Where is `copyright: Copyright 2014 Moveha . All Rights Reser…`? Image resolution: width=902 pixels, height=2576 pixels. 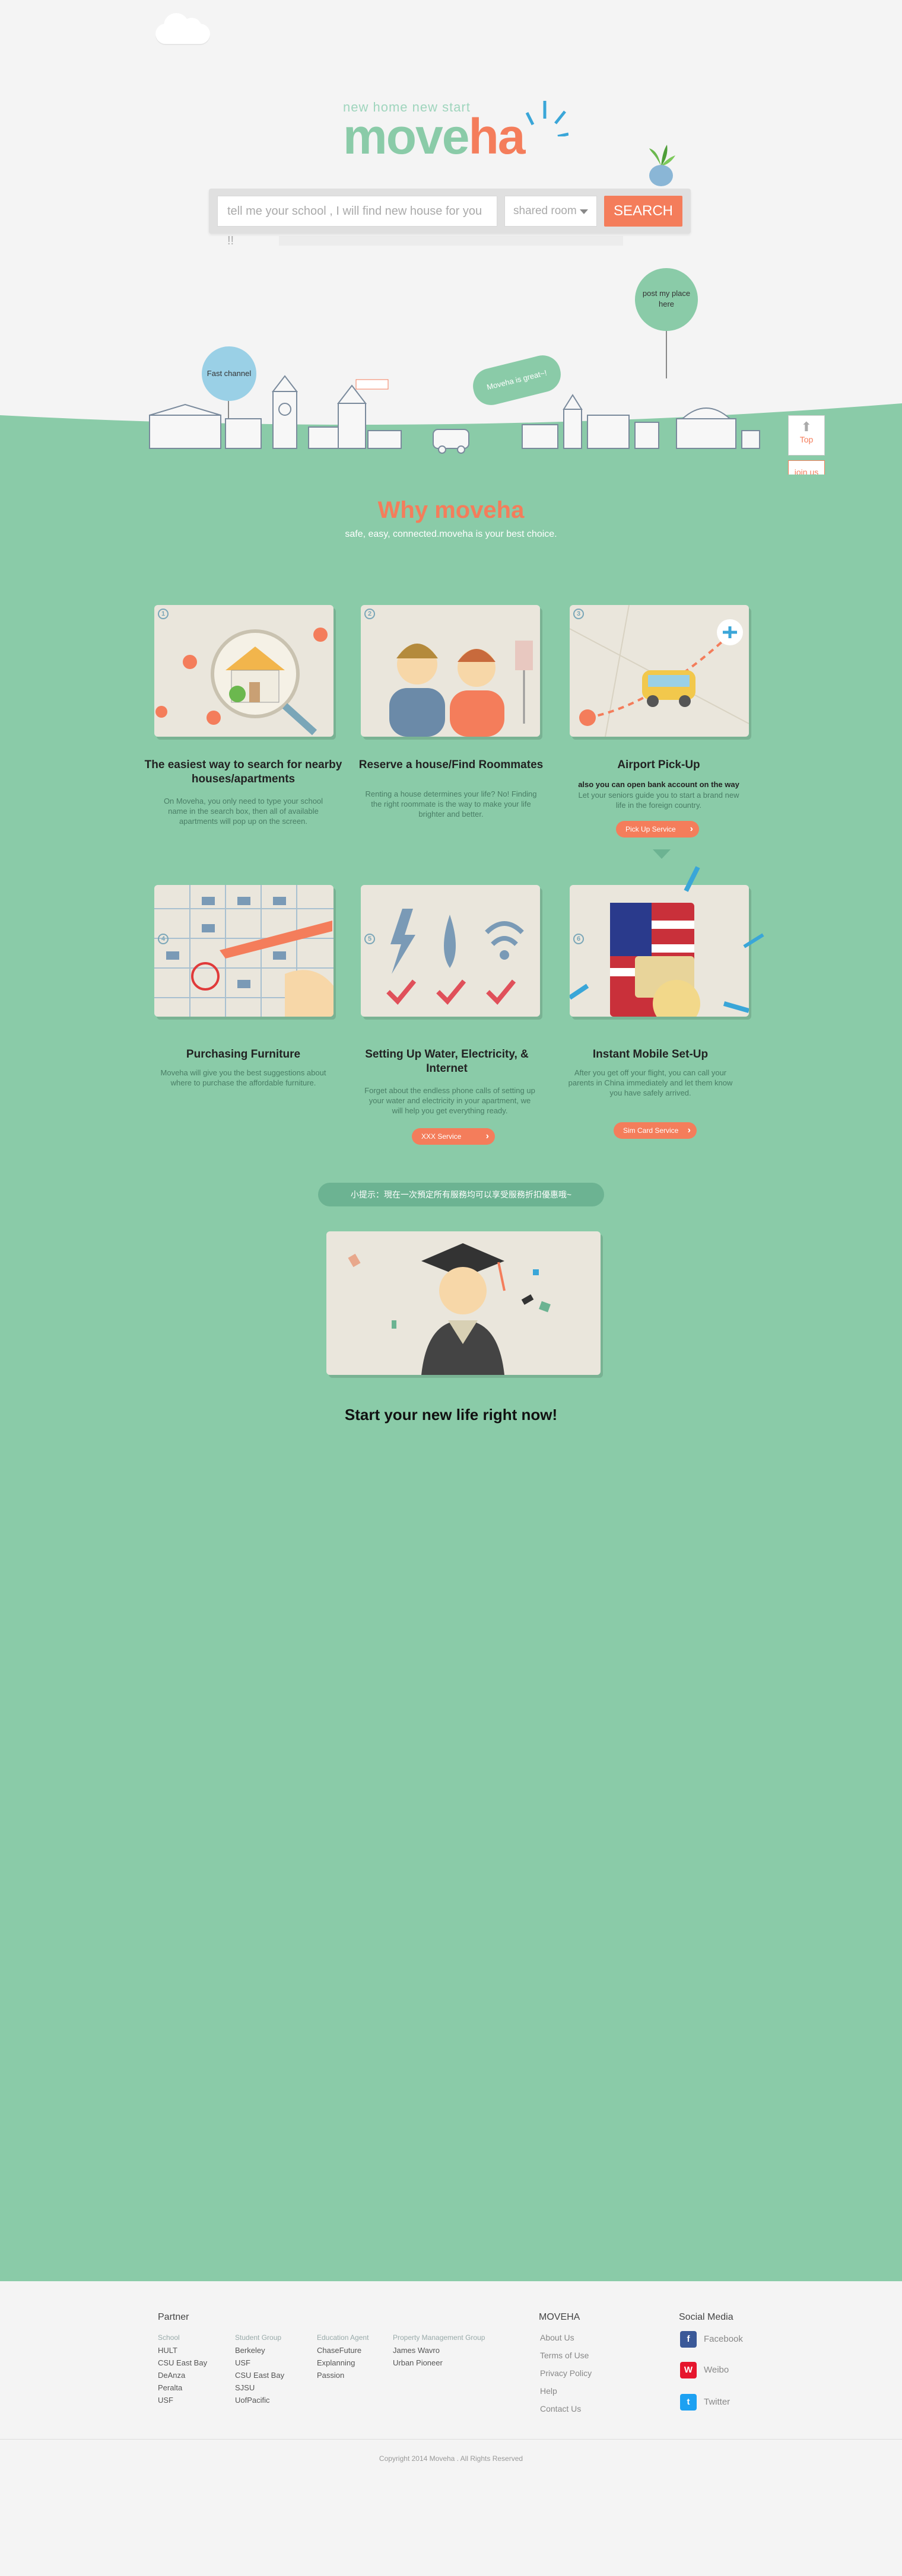 copyright: Copyright 2014 Moveha . All Rights Reser… is located at coordinates (451, 2458).